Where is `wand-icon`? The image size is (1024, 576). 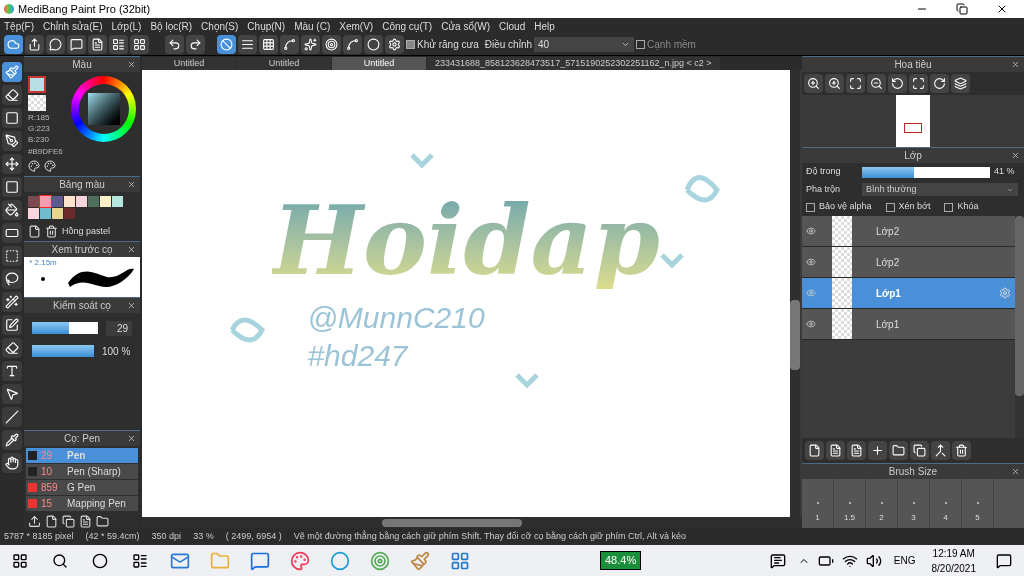
wand-icon is located at coordinates (12, 302).